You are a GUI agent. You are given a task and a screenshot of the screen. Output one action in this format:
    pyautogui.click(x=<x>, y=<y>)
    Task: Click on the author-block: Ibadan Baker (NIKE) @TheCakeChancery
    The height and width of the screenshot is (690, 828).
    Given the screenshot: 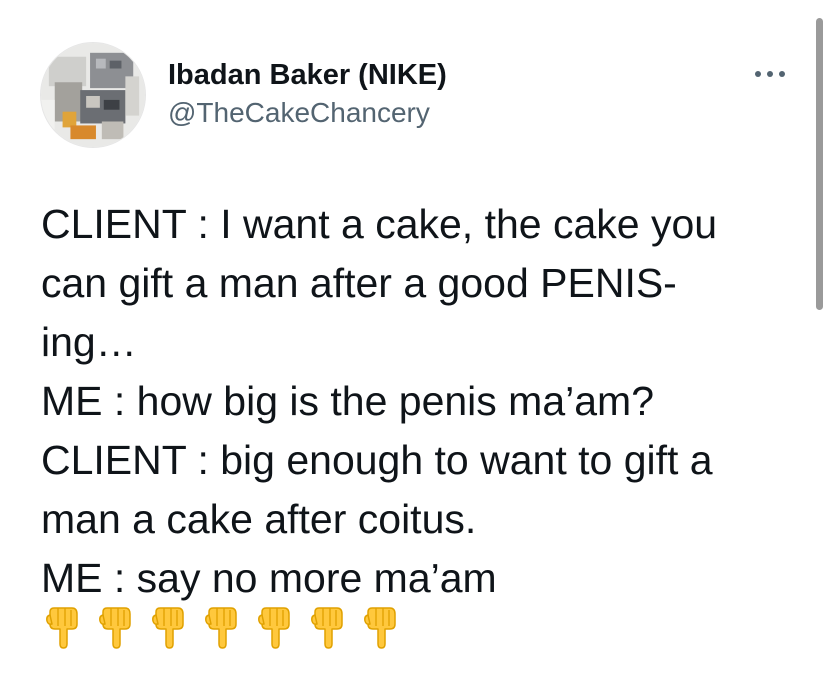 What is the action you would take?
    pyautogui.click(x=307, y=94)
    